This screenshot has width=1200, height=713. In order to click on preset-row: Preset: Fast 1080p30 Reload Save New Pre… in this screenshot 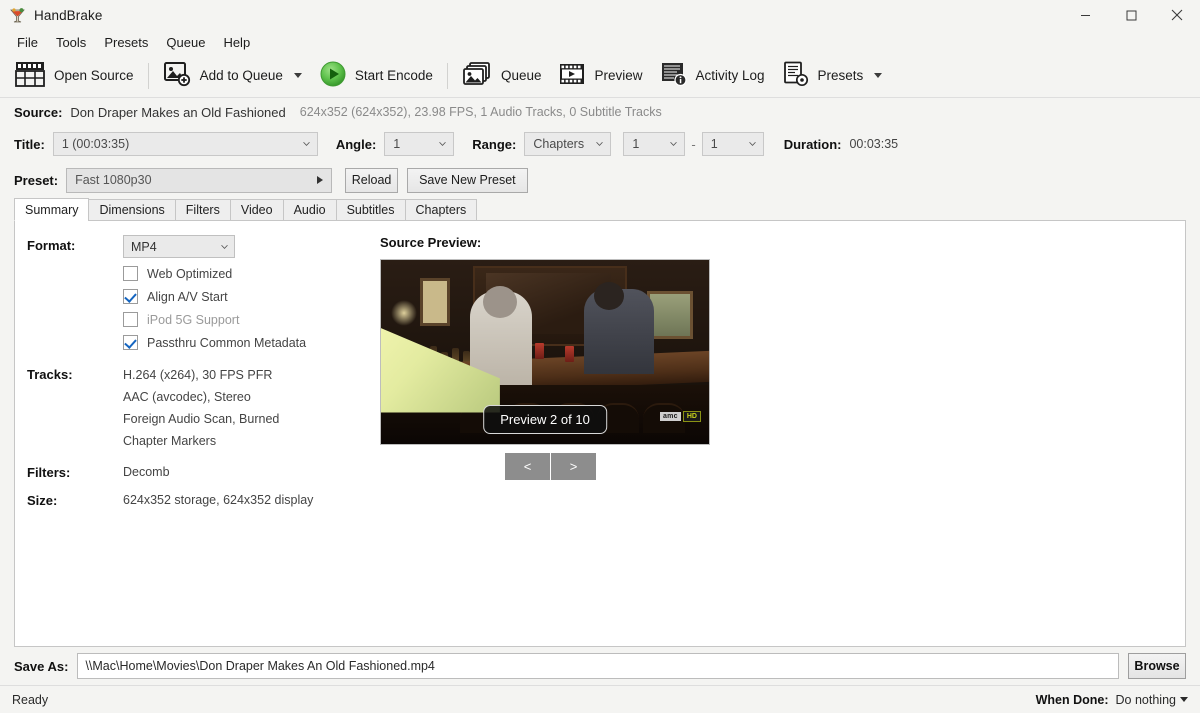, I will do `click(600, 180)`.